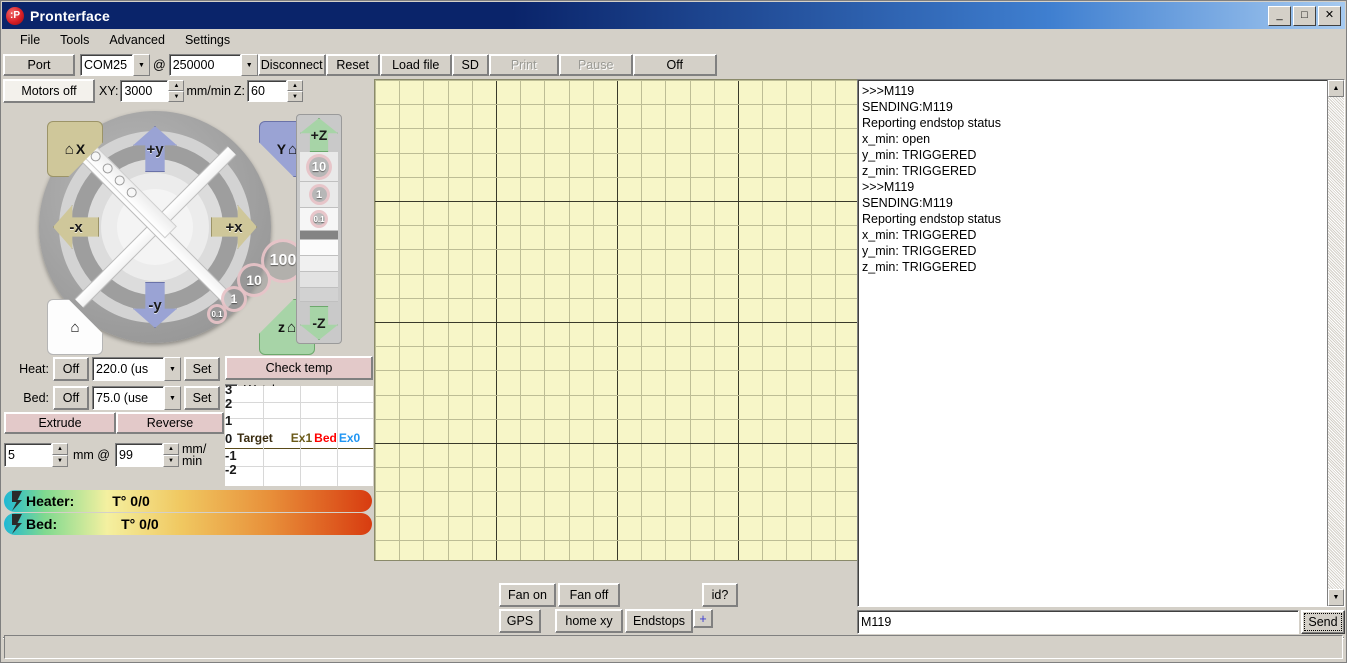 The width and height of the screenshot is (1347, 663). I want to click on gcode-command-input: M119, so click(1078, 622).